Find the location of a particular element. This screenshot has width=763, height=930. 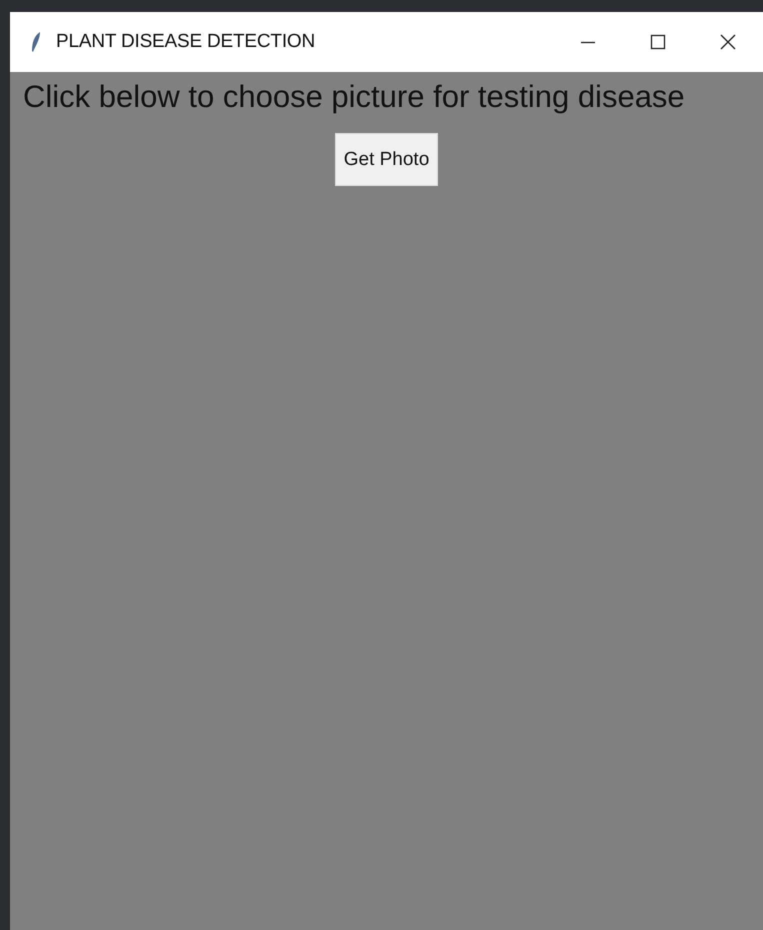

window-title: PLANT DISEASE DETECTION is located at coordinates (186, 42).